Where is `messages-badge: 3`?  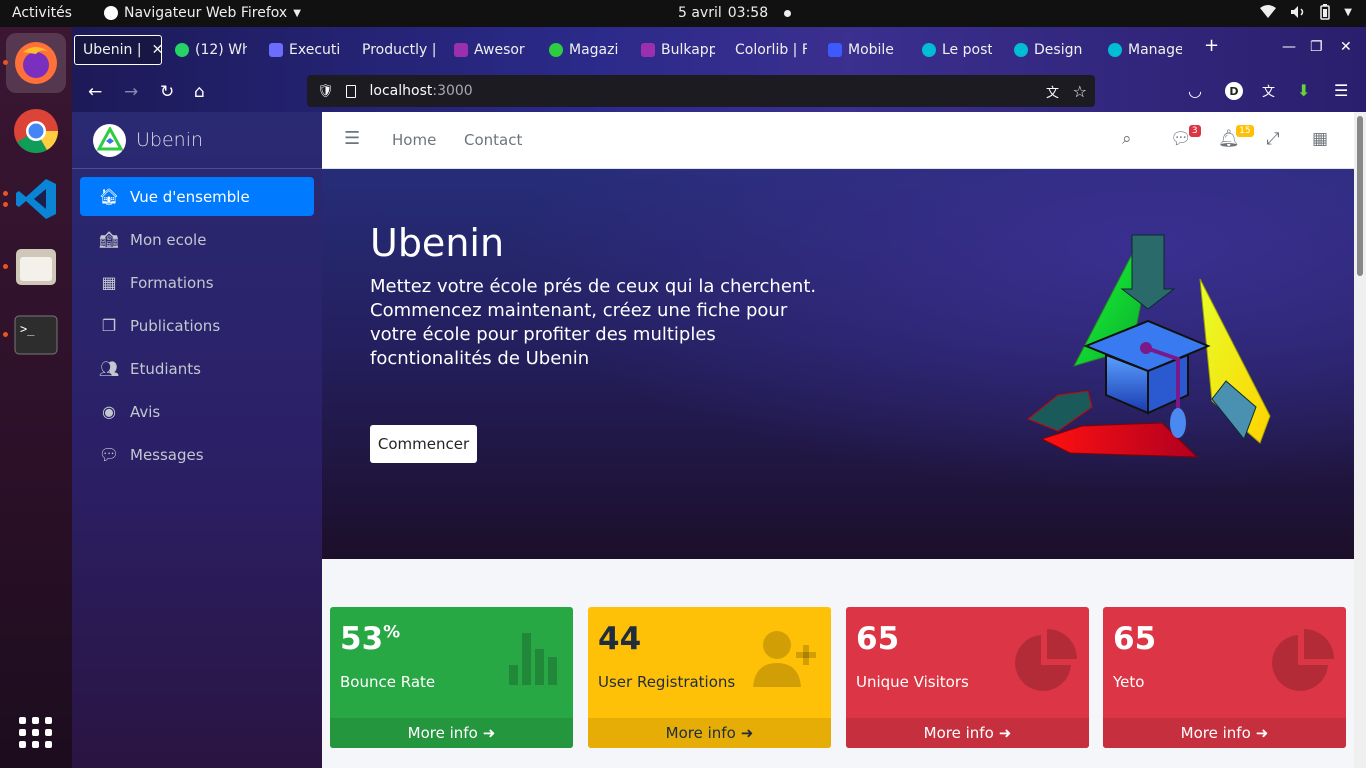
messages-badge: 3 is located at coordinates (1194, 131).